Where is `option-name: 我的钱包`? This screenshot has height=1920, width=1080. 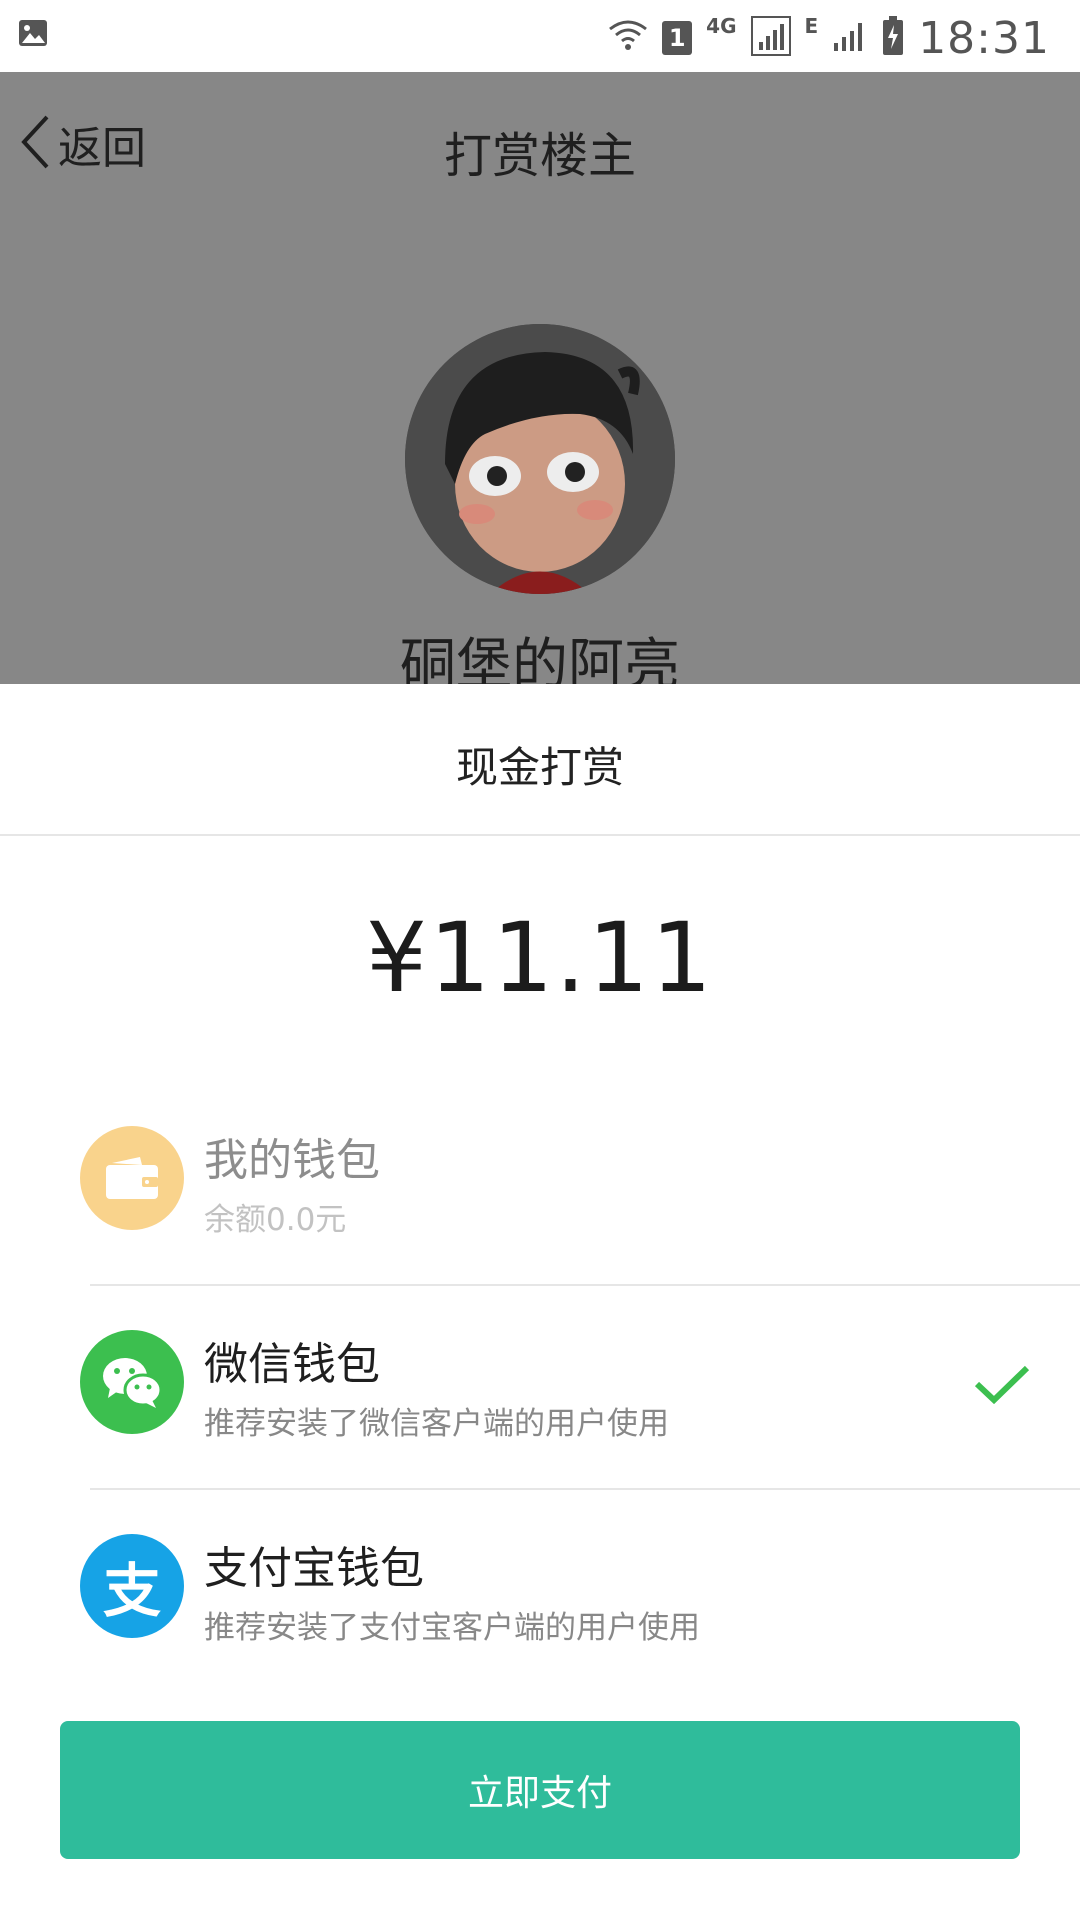 option-name: 我的钱包 is located at coordinates (292, 1160).